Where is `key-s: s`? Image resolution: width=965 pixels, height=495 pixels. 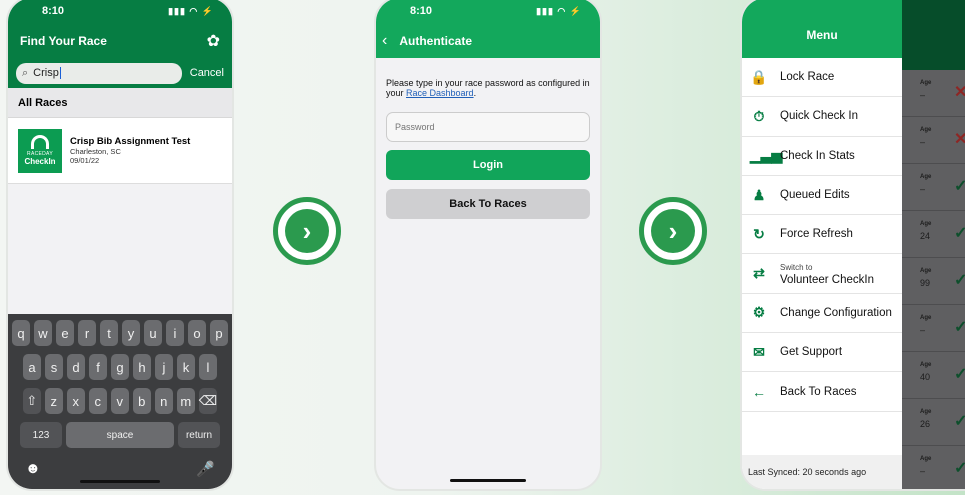
key-s: s is located at coordinates (54, 367).